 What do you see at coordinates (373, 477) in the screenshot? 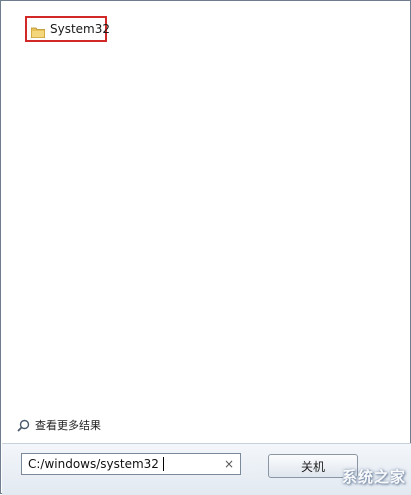
I see `watermark-logo: 系统之家` at bounding box center [373, 477].